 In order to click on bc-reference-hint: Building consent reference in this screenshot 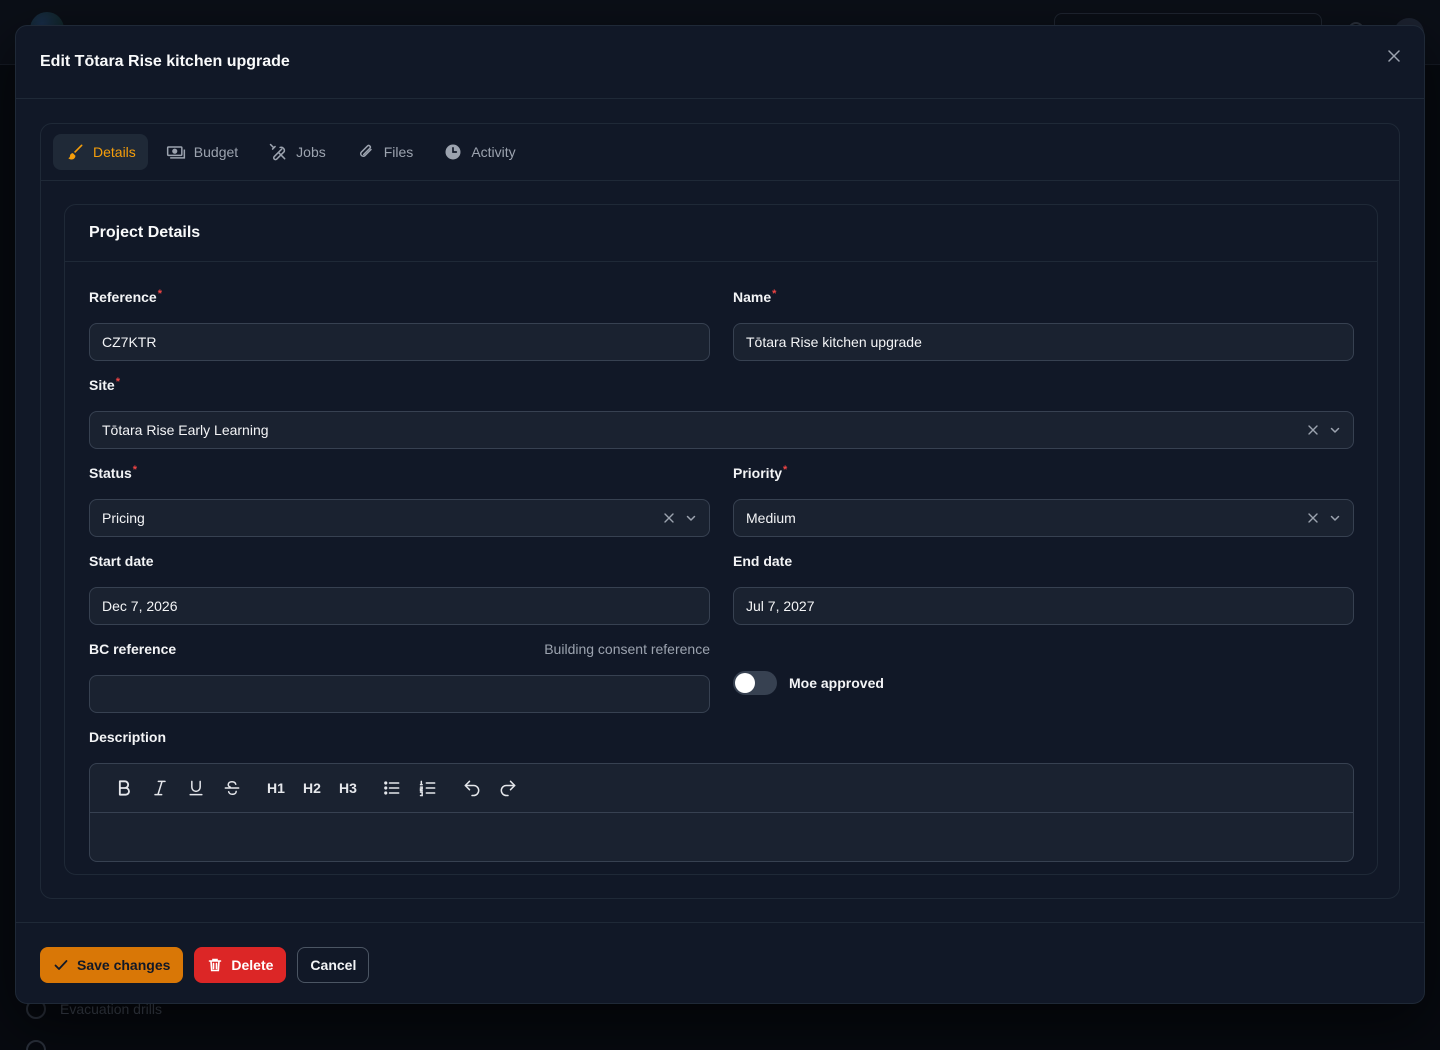, I will do `click(627, 649)`.